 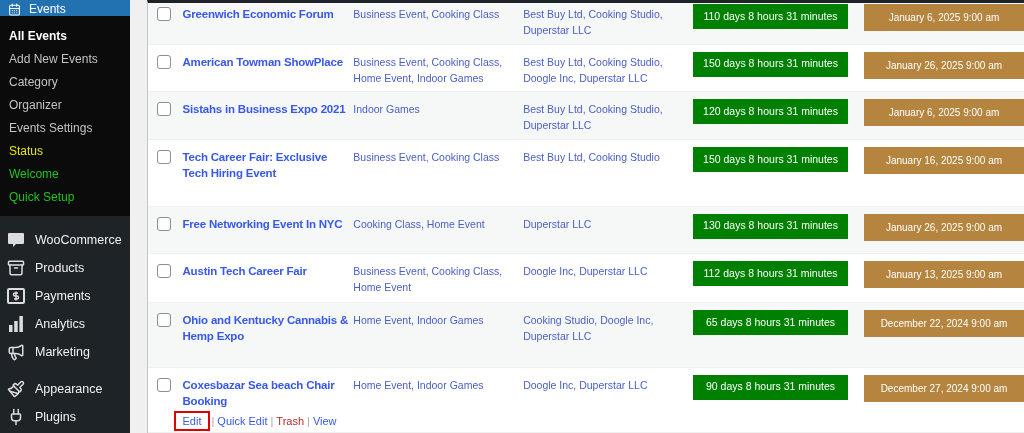 I want to click on row-action-link: Trash, so click(x=290, y=420).